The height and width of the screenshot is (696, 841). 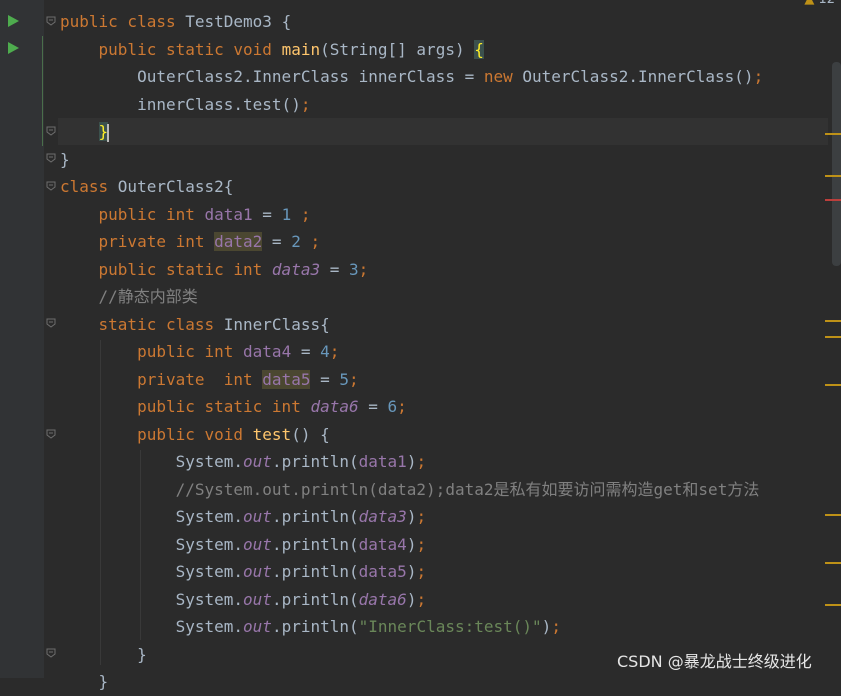 What do you see at coordinates (819, 3) in the screenshot?
I see `inspection-status: ▲ 12` at bounding box center [819, 3].